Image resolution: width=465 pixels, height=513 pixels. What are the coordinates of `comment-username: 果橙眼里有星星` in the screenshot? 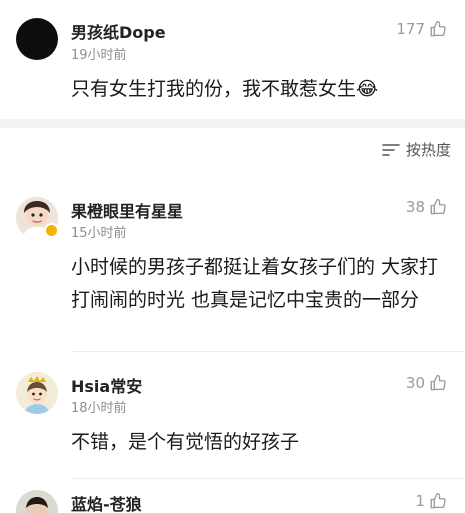 It's located at (127, 210).